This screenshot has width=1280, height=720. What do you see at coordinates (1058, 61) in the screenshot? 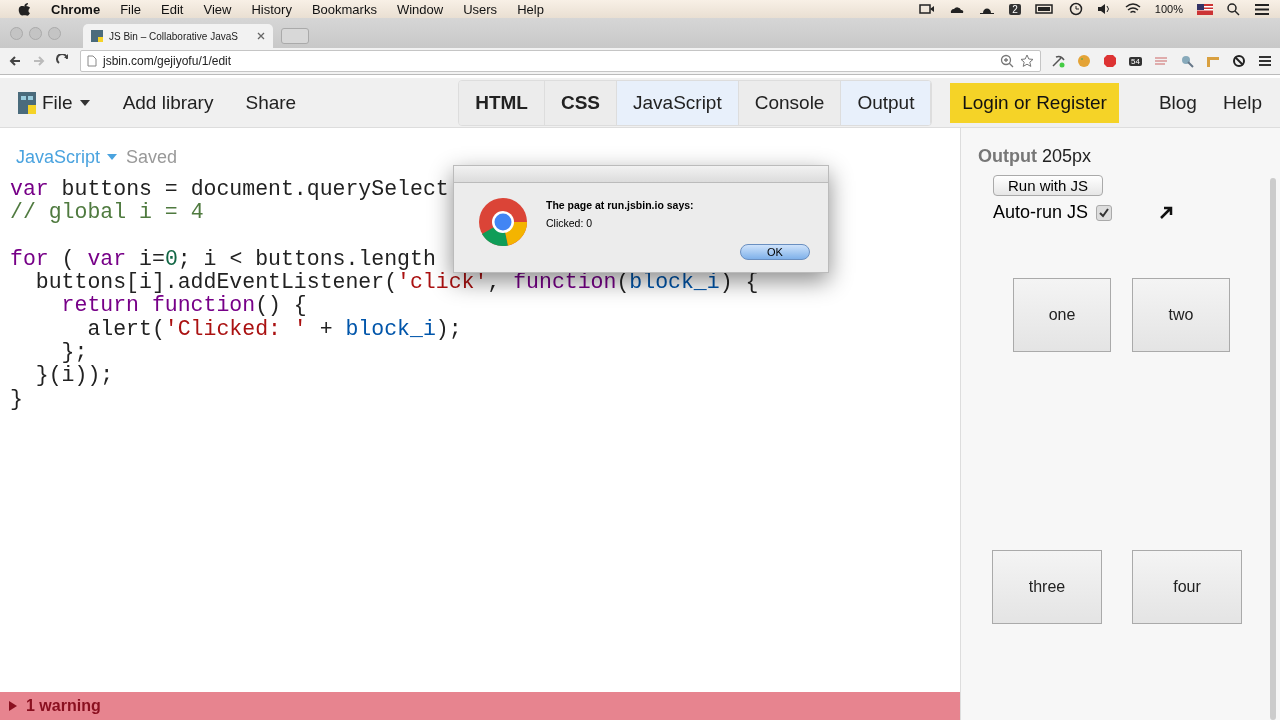
I see `pickaxe-icon` at bounding box center [1058, 61].